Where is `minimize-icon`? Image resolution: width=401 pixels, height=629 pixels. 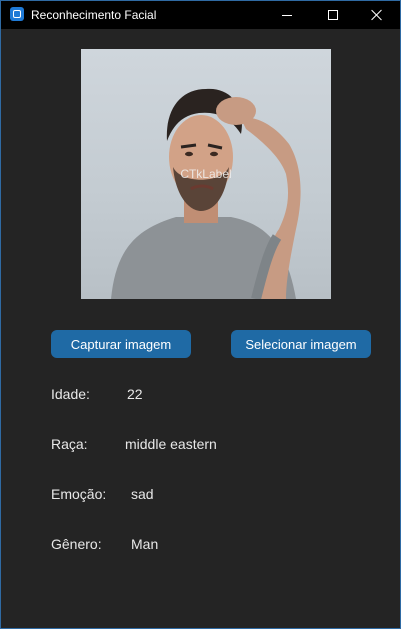 minimize-icon is located at coordinates (287, 15).